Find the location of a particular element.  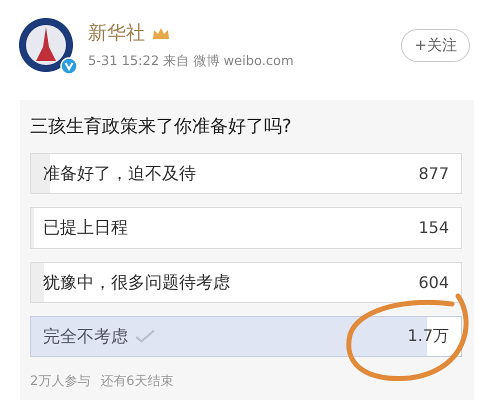

post-meta: 5-31 15:22 来自 微博 weibo.com is located at coordinates (191, 61).